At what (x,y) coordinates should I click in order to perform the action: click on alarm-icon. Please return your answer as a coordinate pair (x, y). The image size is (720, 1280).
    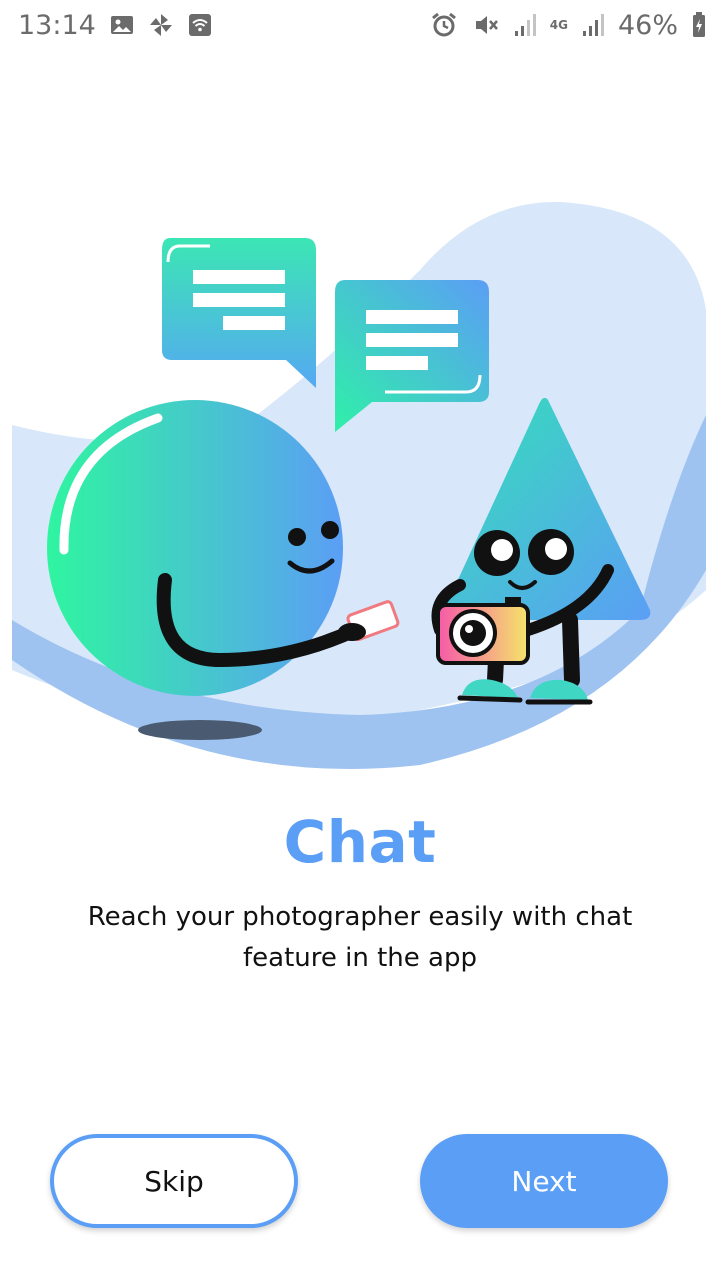
    Looking at the image, I should click on (444, 25).